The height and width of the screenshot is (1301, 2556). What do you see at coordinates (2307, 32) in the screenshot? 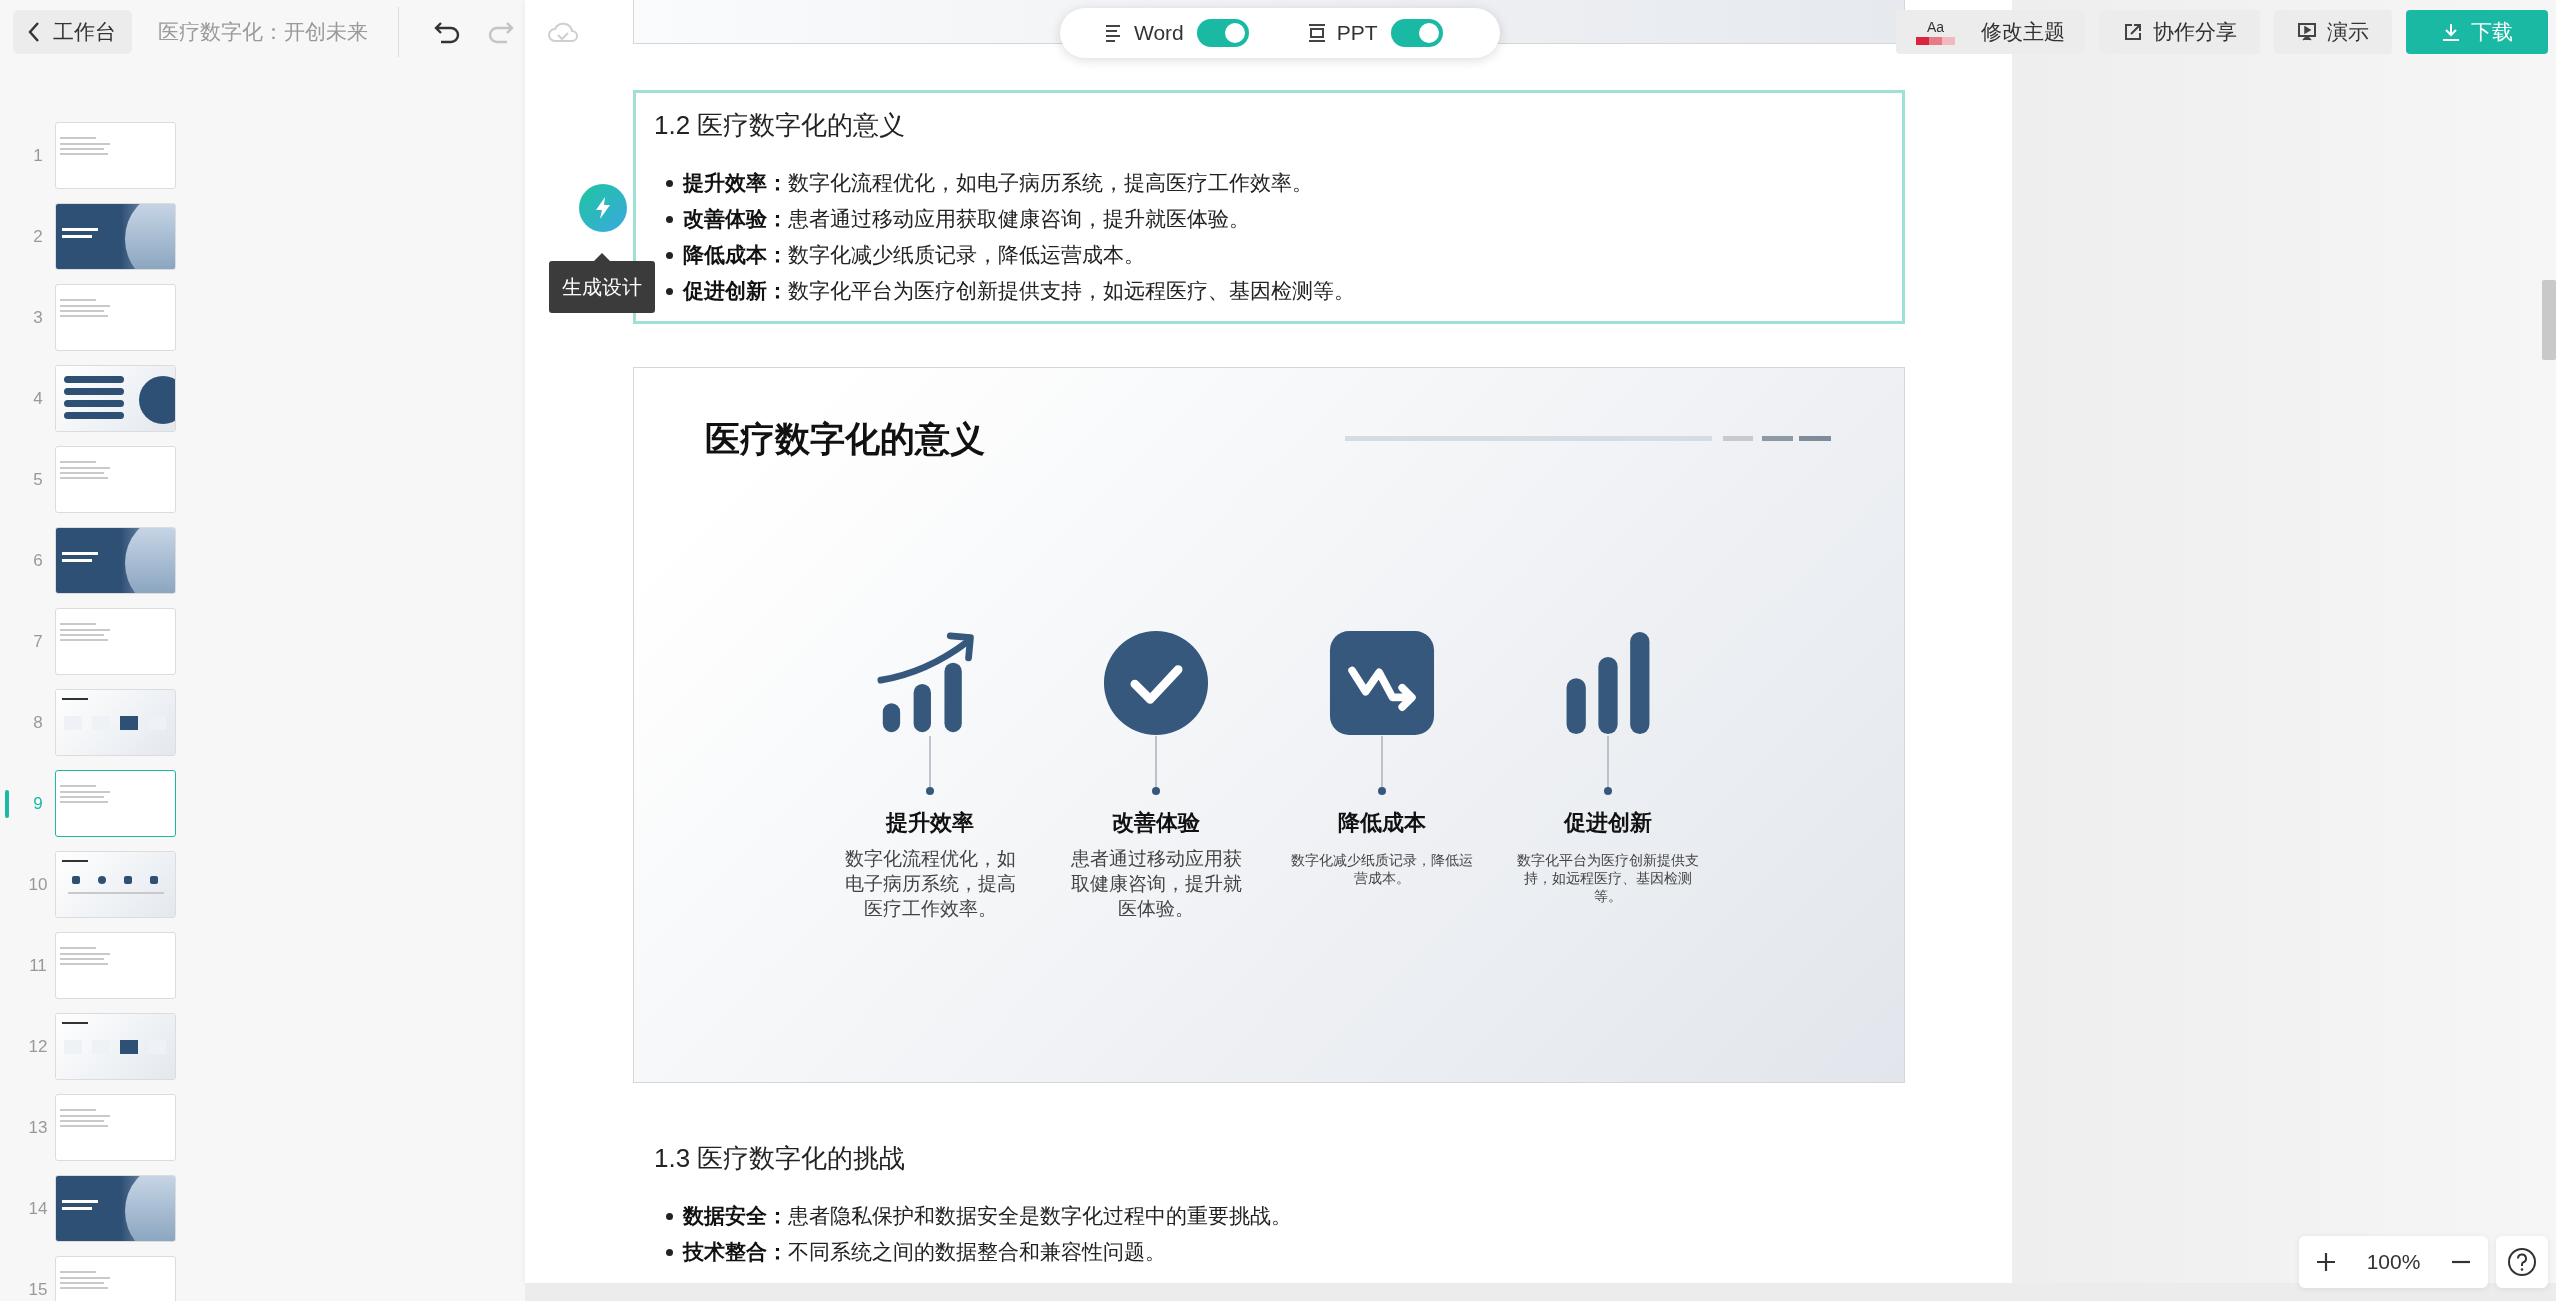
I see `presentation-icon` at bounding box center [2307, 32].